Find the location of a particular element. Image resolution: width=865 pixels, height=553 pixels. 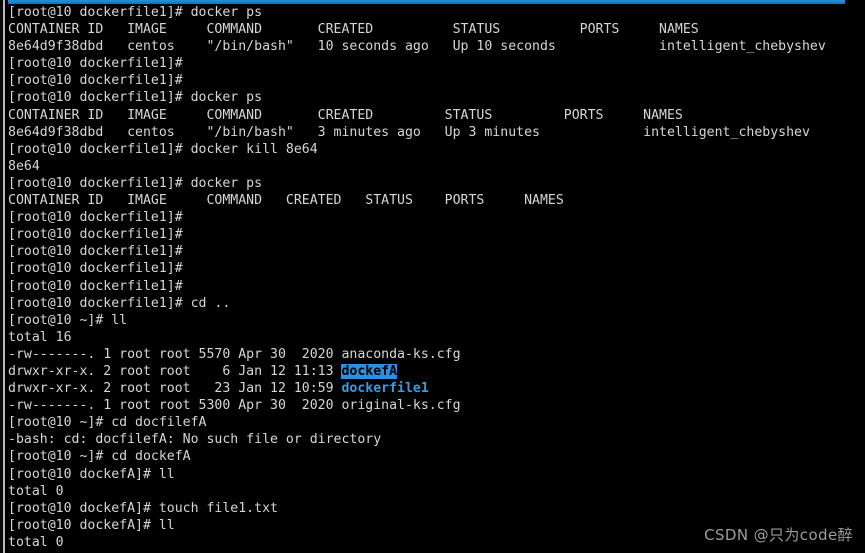

terminal-line: [root@10 dockerfile1]# docker kill 8e64 is located at coordinates (436, 149).